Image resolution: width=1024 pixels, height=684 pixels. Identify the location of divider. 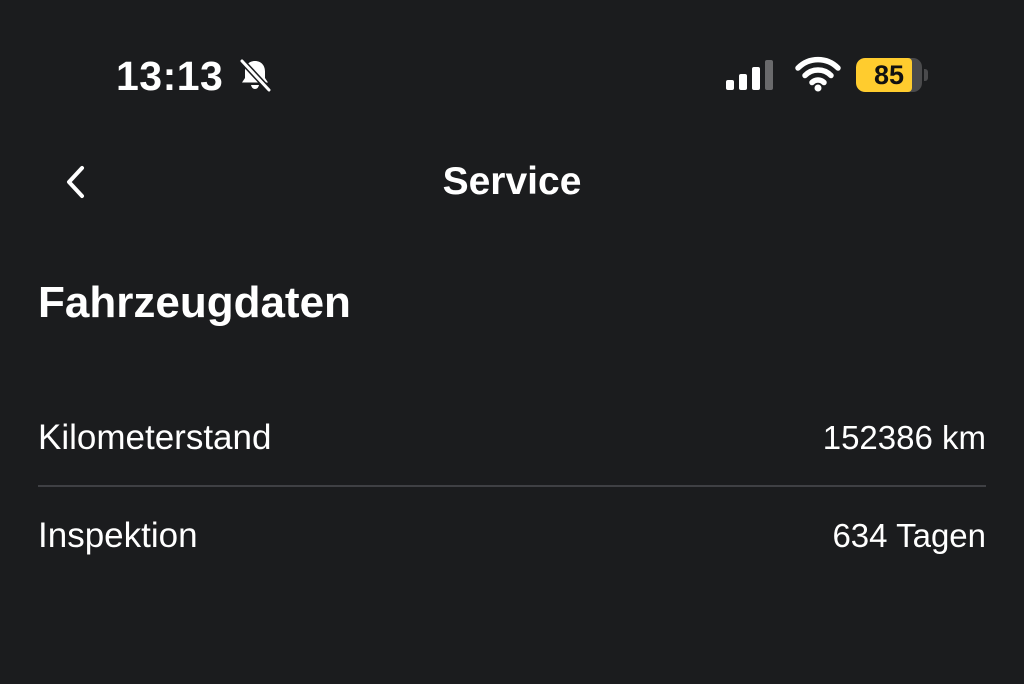
(512, 486).